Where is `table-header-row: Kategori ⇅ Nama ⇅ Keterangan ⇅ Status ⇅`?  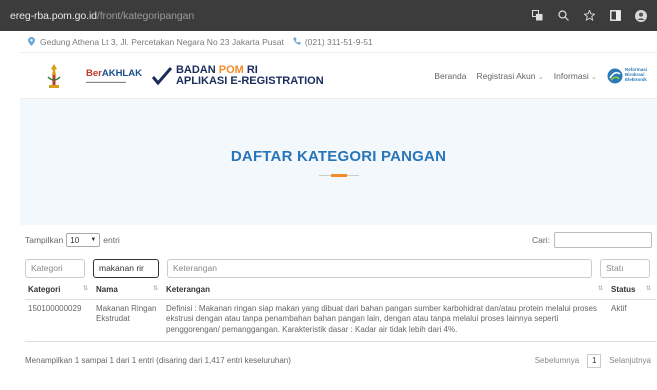
table-header-row: Kategori ⇅ Nama ⇅ Keterangan ⇅ Status ⇅ is located at coordinates (340, 290).